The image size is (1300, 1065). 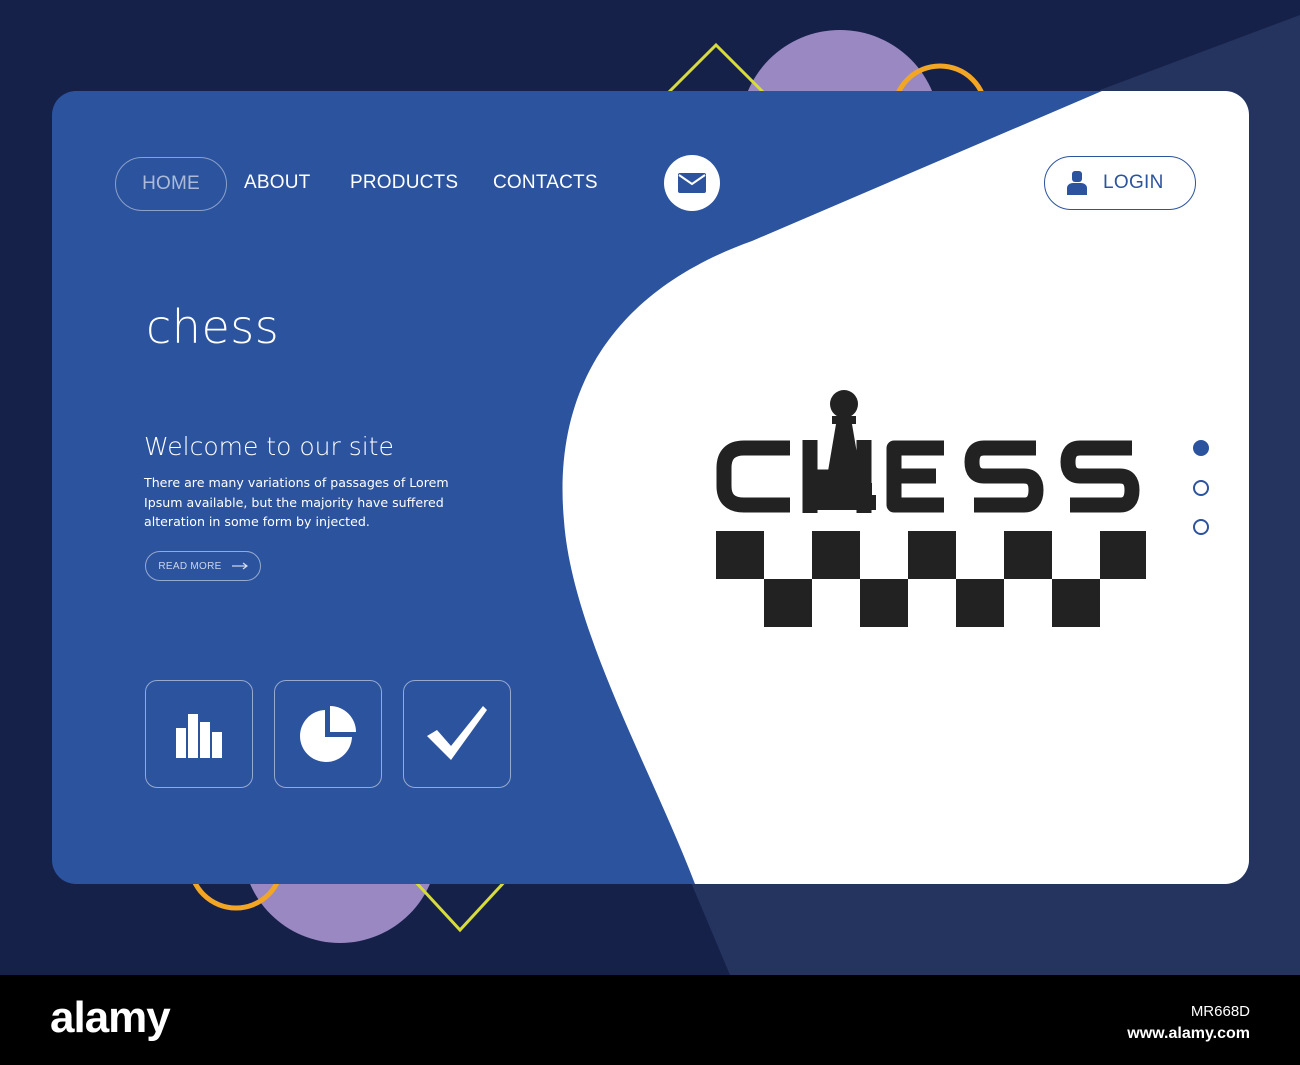 I want to click on footer-image-id: MR668D, so click(x=1220, y=1011).